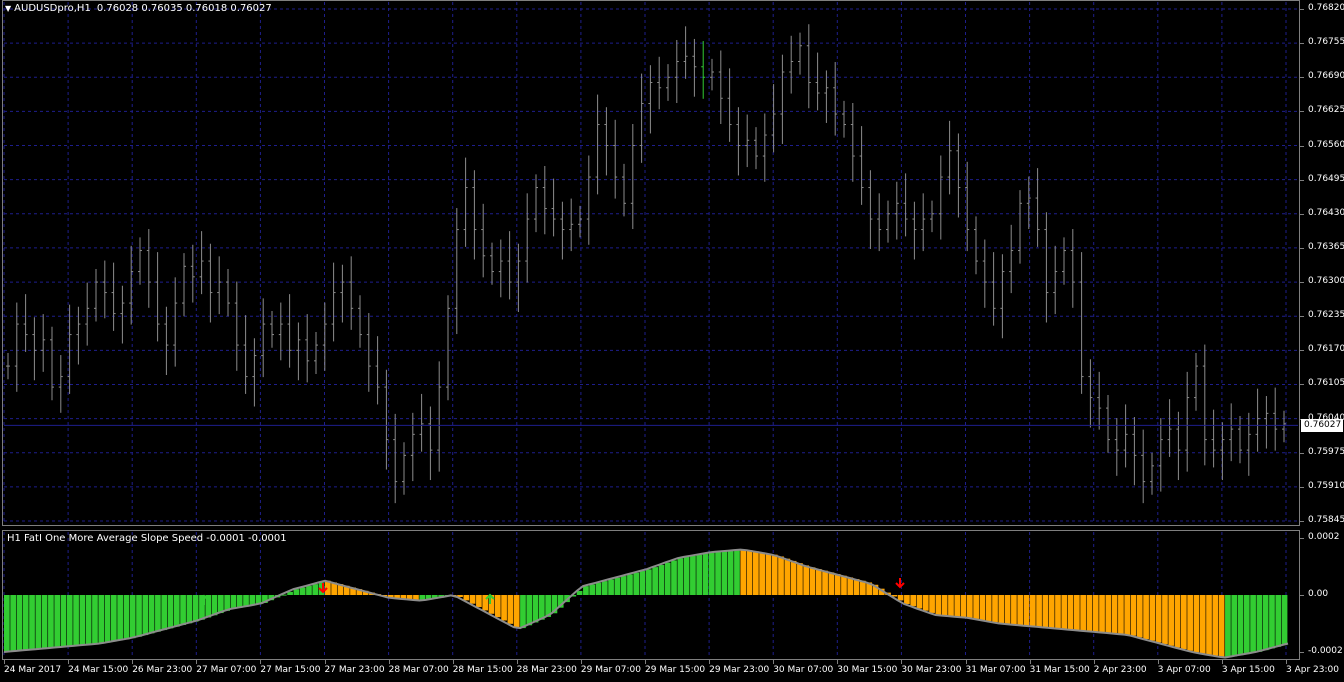 This screenshot has width=1344, height=682. Describe the element at coordinates (1322, 426) in the screenshot. I see `current-price-marker: 0.76027` at that location.